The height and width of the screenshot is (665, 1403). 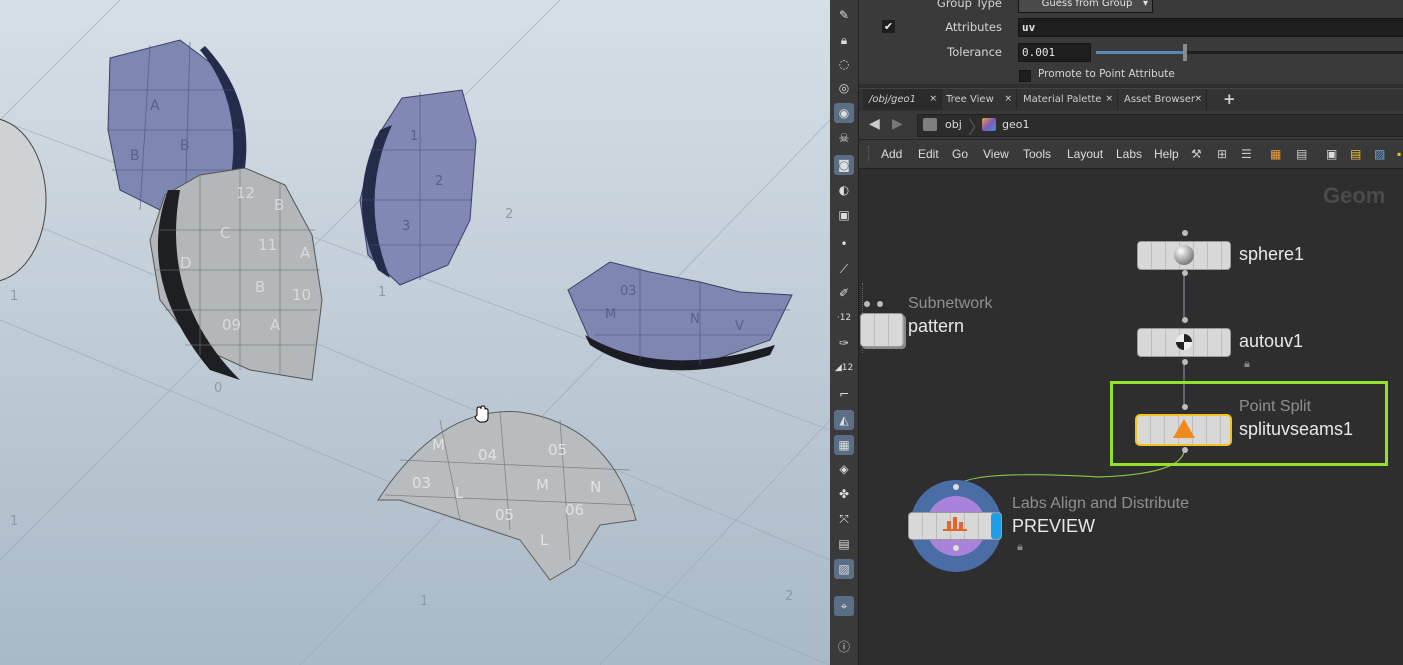 What do you see at coordinates (844, 544) in the screenshot?
I see `background-icon: ▤` at bounding box center [844, 544].